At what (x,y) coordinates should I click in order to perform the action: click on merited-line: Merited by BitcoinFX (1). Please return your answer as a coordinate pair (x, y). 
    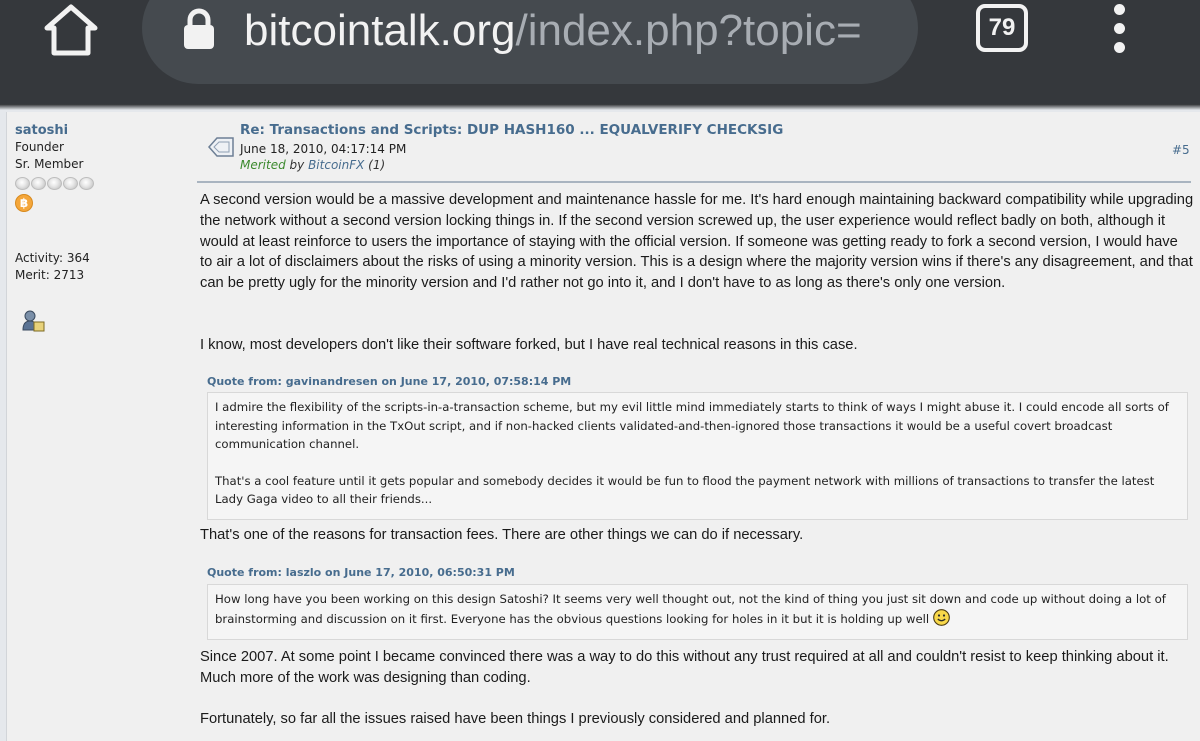
    Looking at the image, I should click on (312, 165).